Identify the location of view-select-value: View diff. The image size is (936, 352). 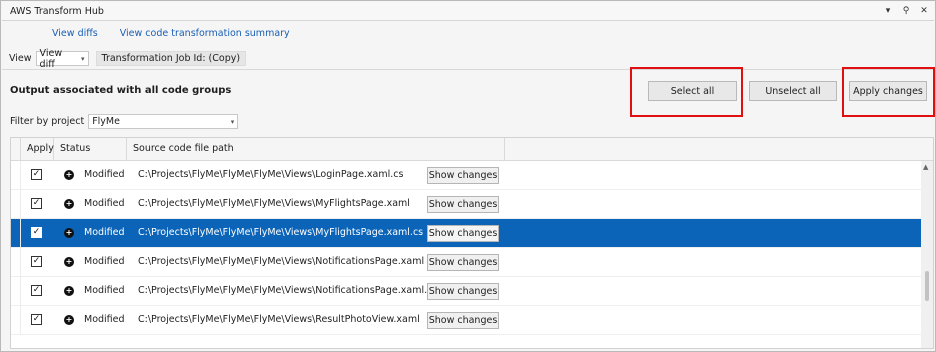
(51, 58).